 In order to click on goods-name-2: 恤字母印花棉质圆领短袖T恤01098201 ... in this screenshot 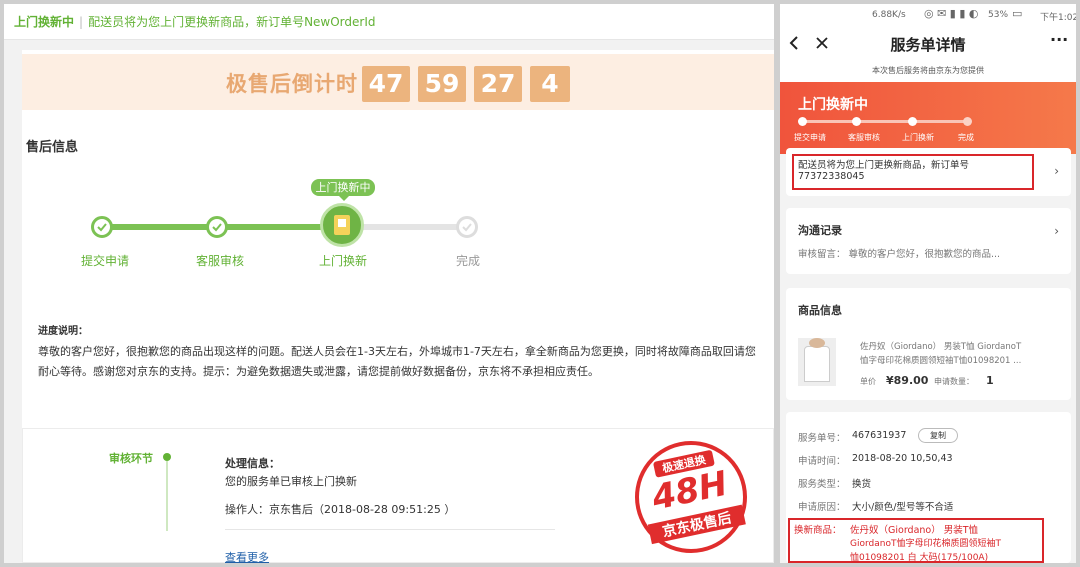, I will do `click(941, 361)`.